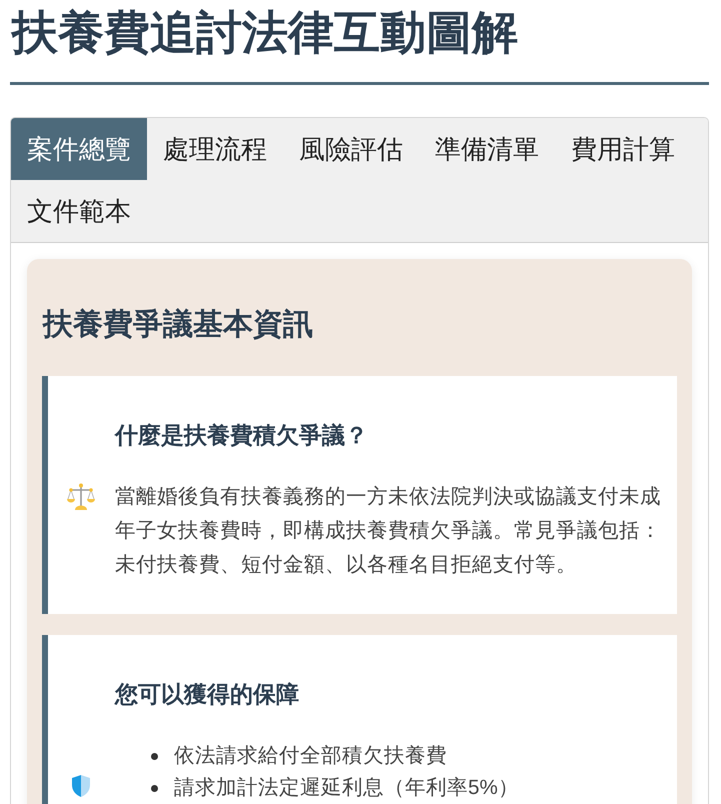  I want to click on card-title: 扶養費爭議基本資訊, so click(178, 325).